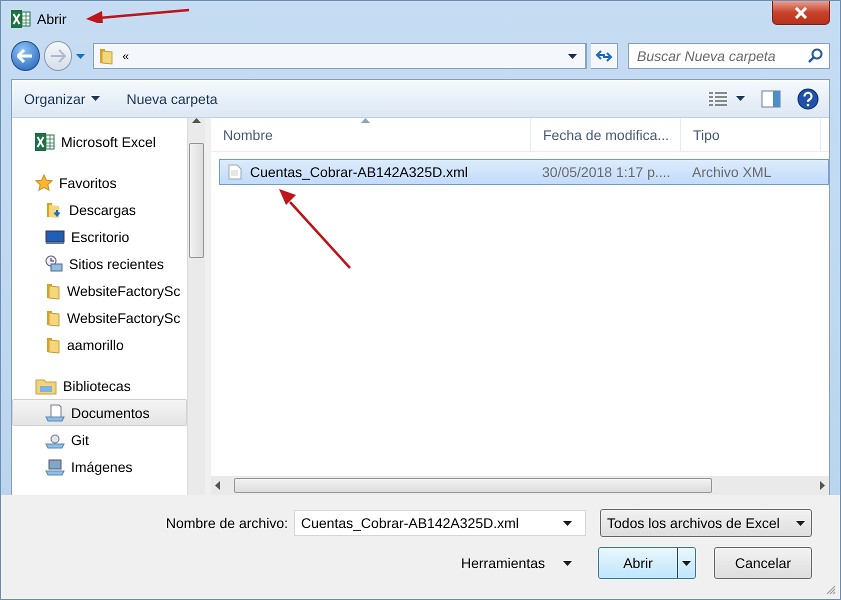  Describe the element at coordinates (371, 134) in the screenshot. I see `column-header: Nombre` at that location.